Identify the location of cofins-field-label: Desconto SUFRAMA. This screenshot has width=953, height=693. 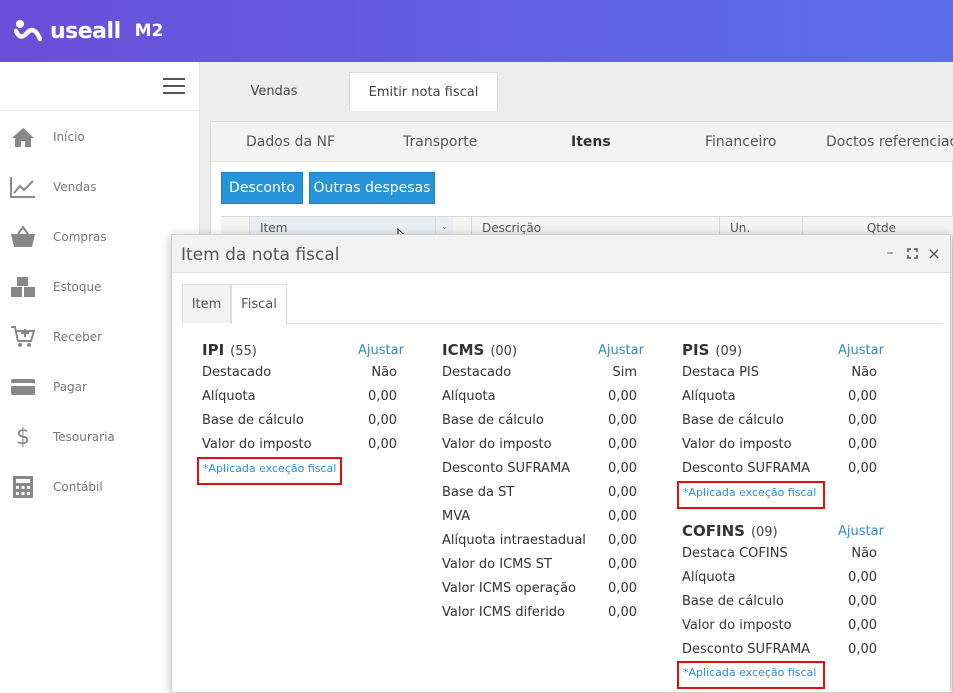
(746, 649).